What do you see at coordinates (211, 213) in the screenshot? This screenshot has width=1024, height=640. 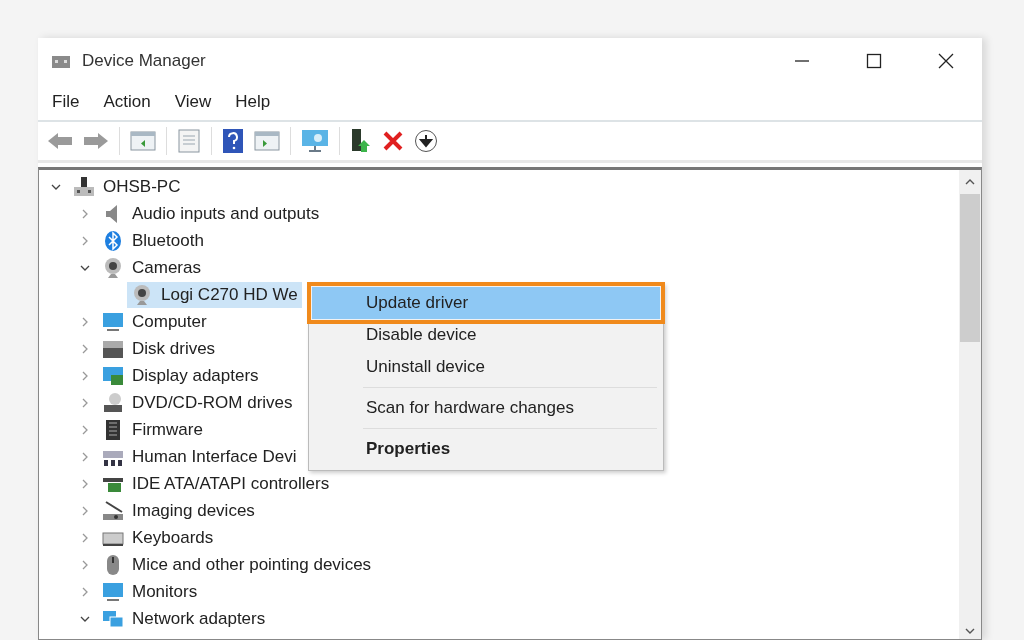 I see `tree-item: Audio inputs and outputs` at bounding box center [211, 213].